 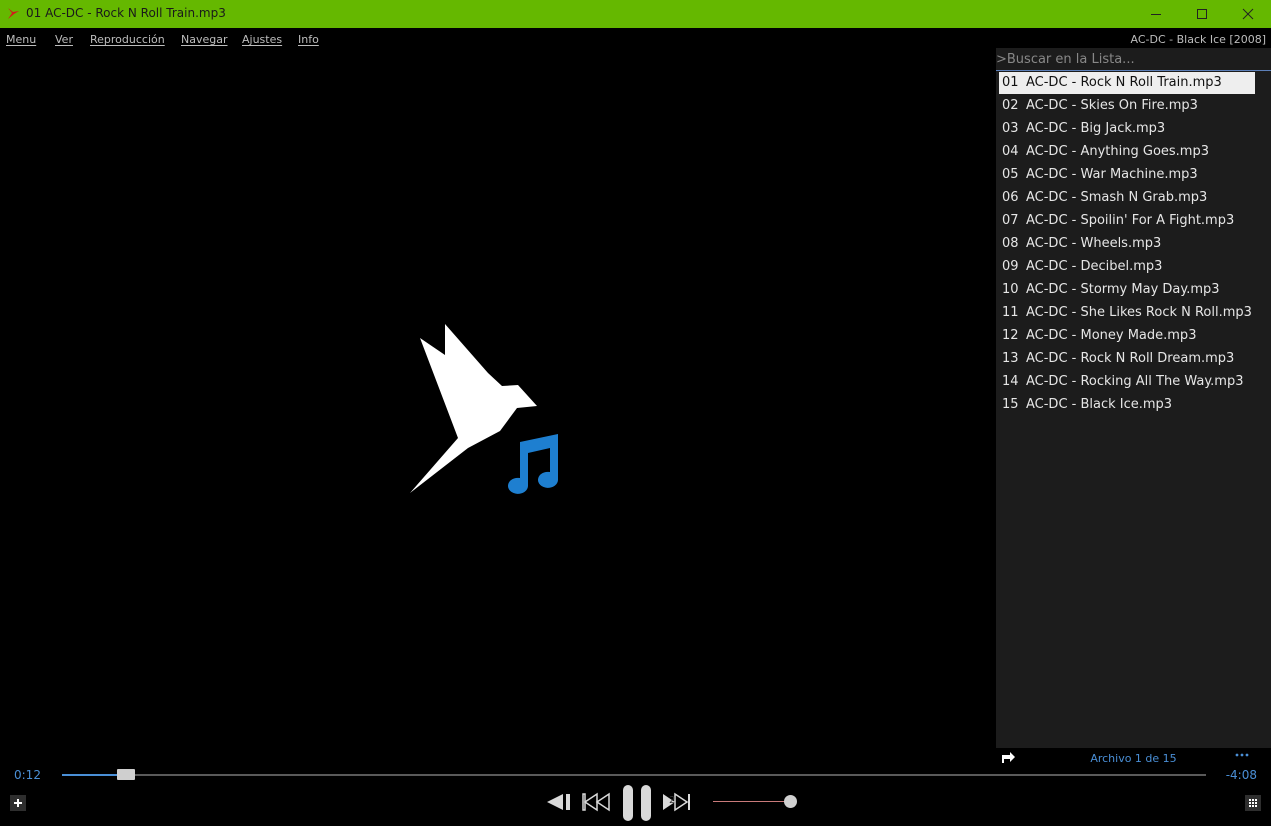 I want to click on track-name: AC-DC - Money Made.mp3, so click(x=1111, y=335).